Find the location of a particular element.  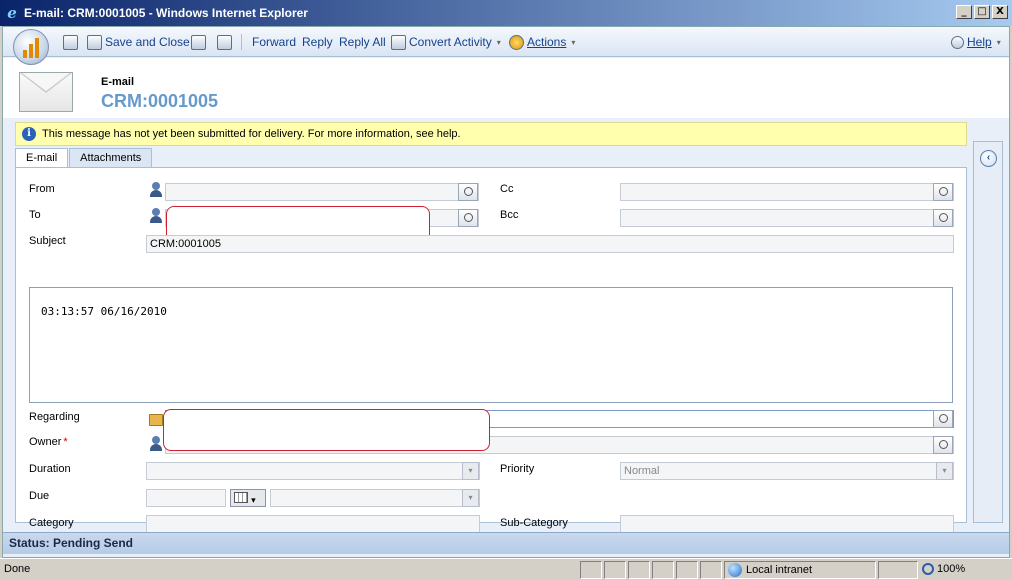

convert-activity-menu: Convert Activity ▾ is located at coordinates (446, 42).